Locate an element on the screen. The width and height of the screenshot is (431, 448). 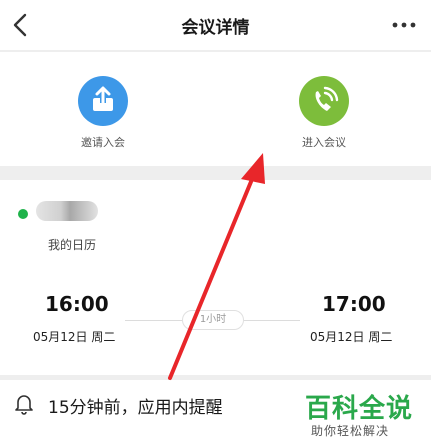
share-upload-icon is located at coordinates (103, 98).